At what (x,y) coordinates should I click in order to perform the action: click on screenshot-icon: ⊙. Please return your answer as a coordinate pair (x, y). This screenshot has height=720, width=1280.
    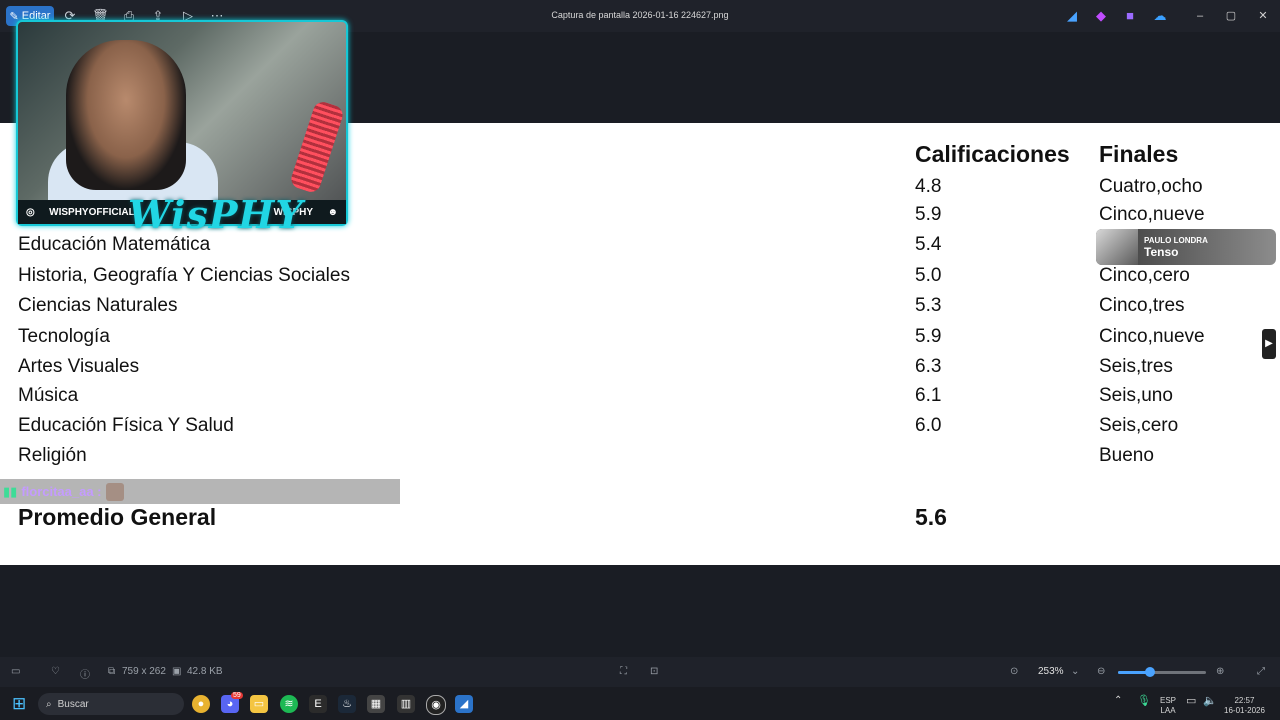
    Looking at the image, I should click on (1014, 671).